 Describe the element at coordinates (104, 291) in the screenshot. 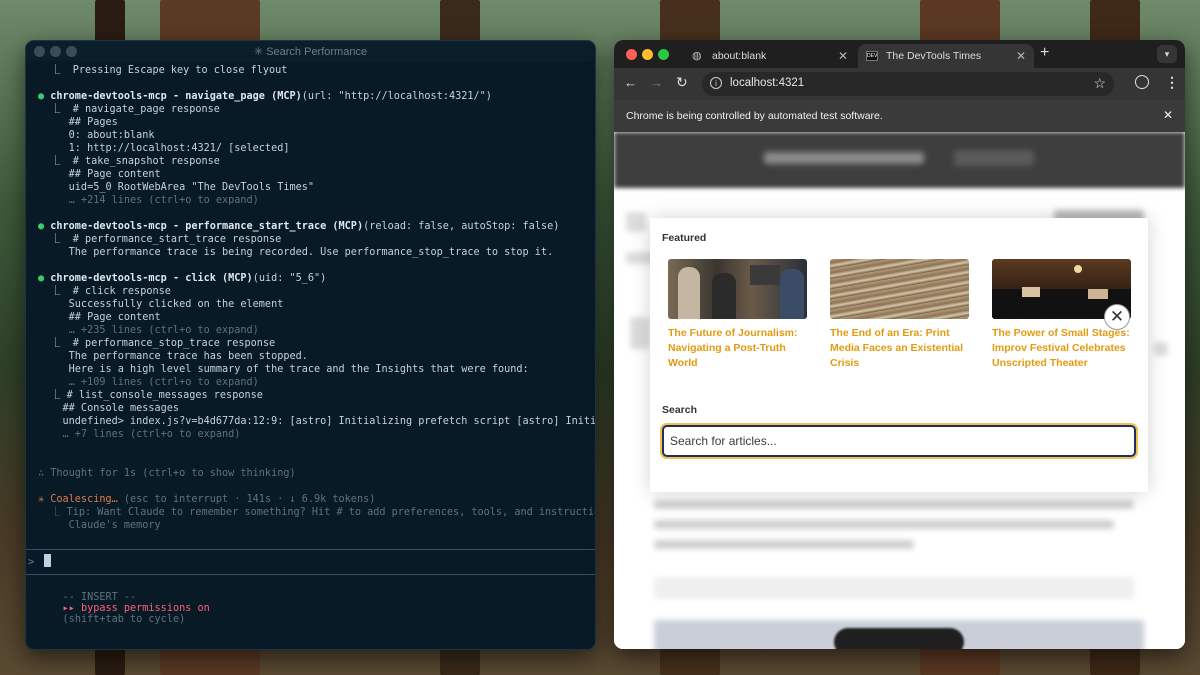

I see `terminal-line: ⎿ # click response` at that location.